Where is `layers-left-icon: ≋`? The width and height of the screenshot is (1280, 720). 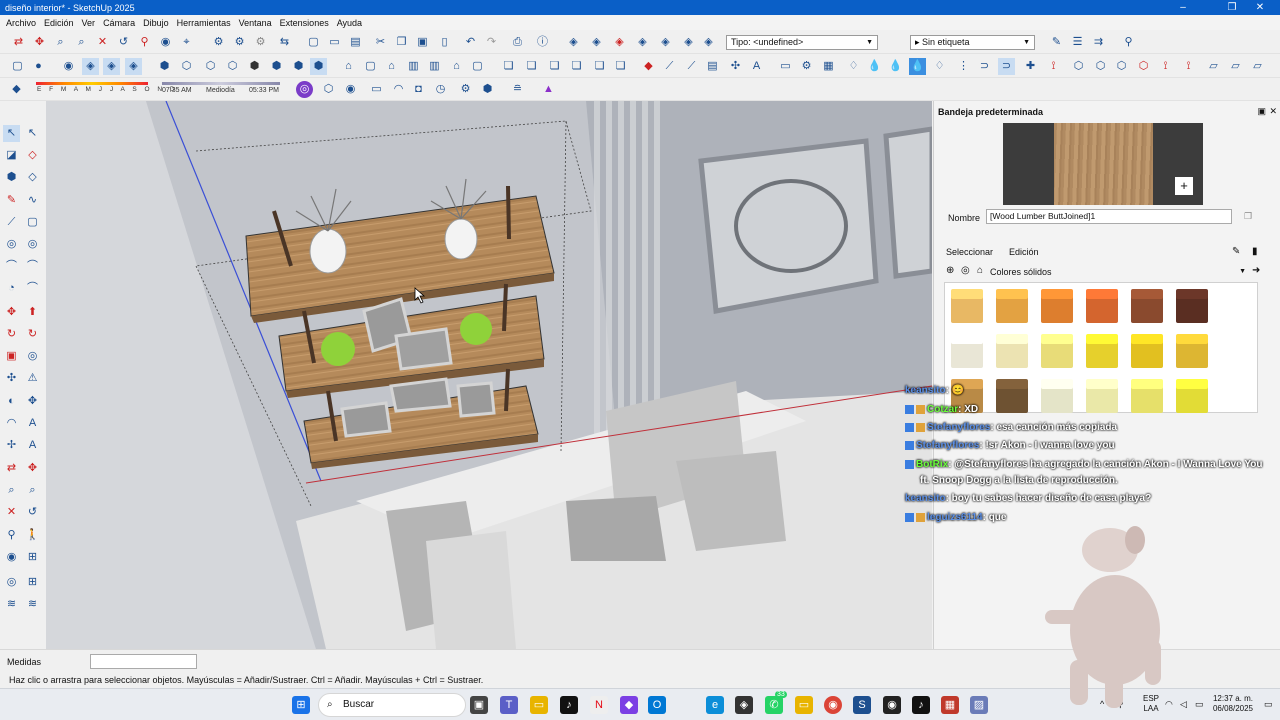
layers-left-icon: ≋ is located at coordinates (11, 604).